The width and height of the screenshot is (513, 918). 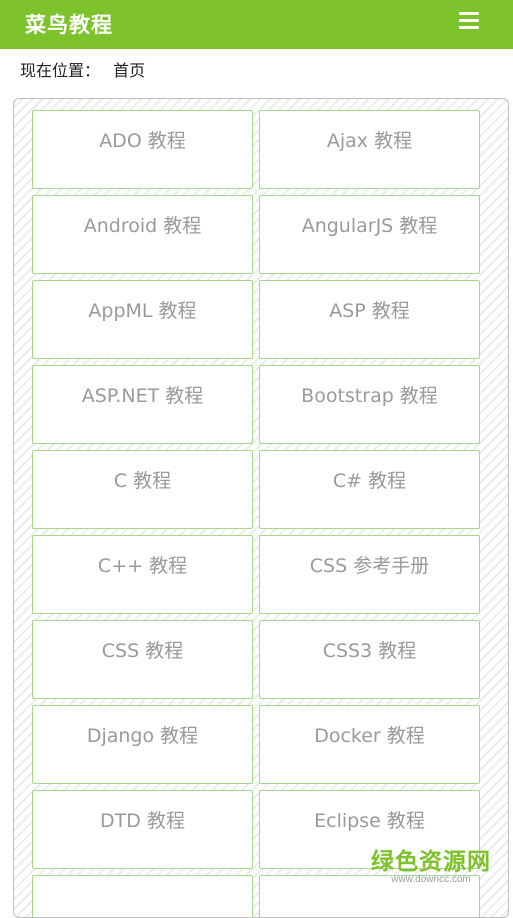 What do you see at coordinates (142, 574) in the screenshot?
I see `course-tile: C++ 教程` at bounding box center [142, 574].